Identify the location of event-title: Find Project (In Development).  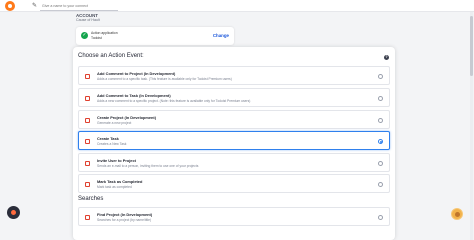
(125, 214).